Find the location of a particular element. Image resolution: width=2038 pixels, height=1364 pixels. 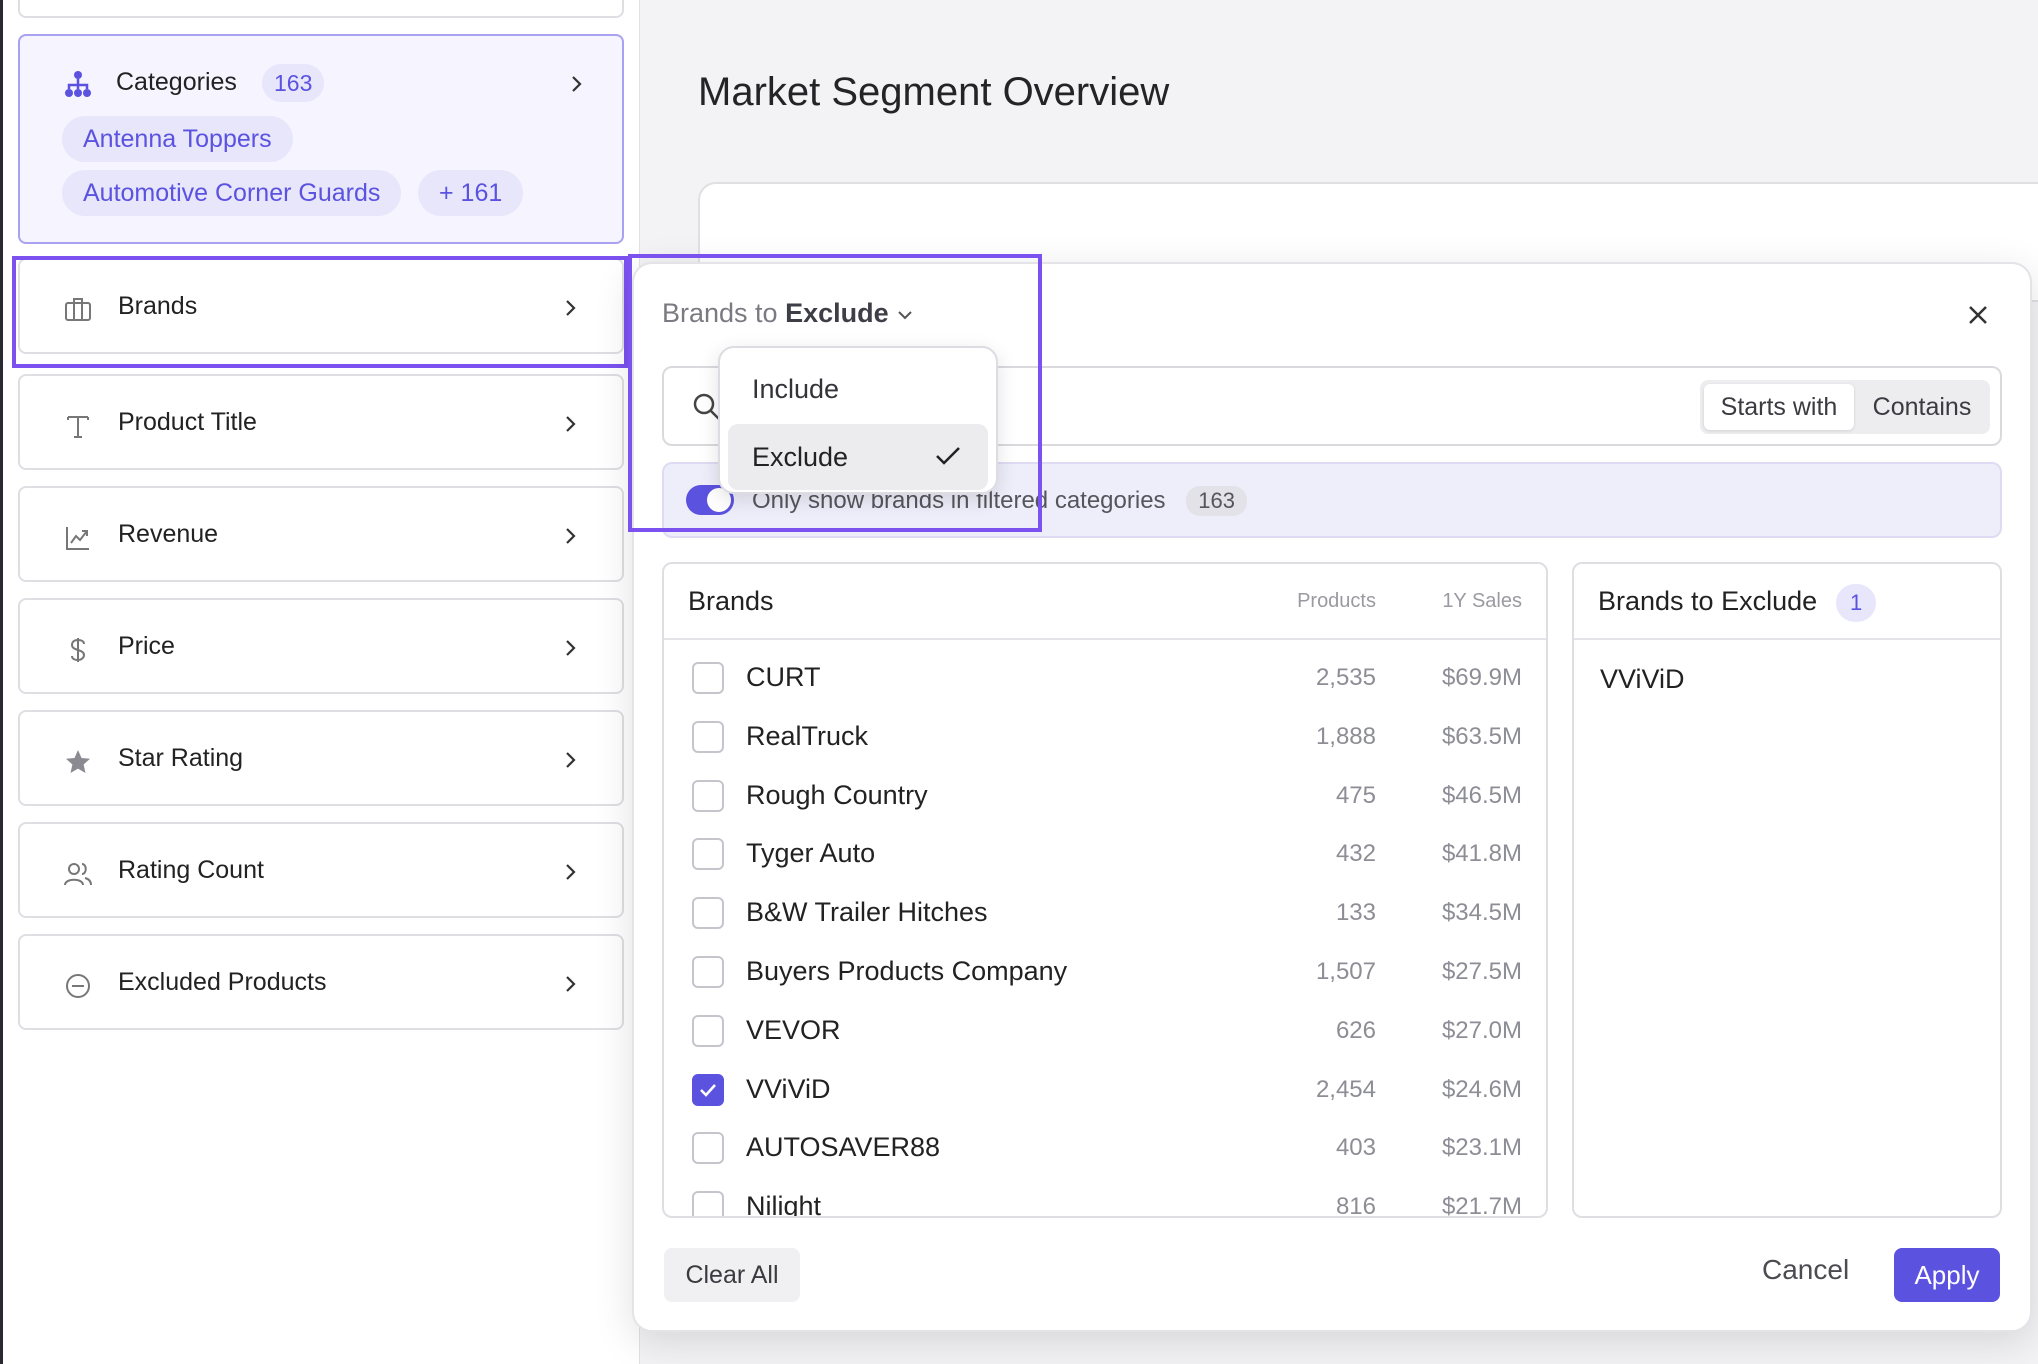

brand-name: B&W Trailer Hitches is located at coordinates (867, 912).